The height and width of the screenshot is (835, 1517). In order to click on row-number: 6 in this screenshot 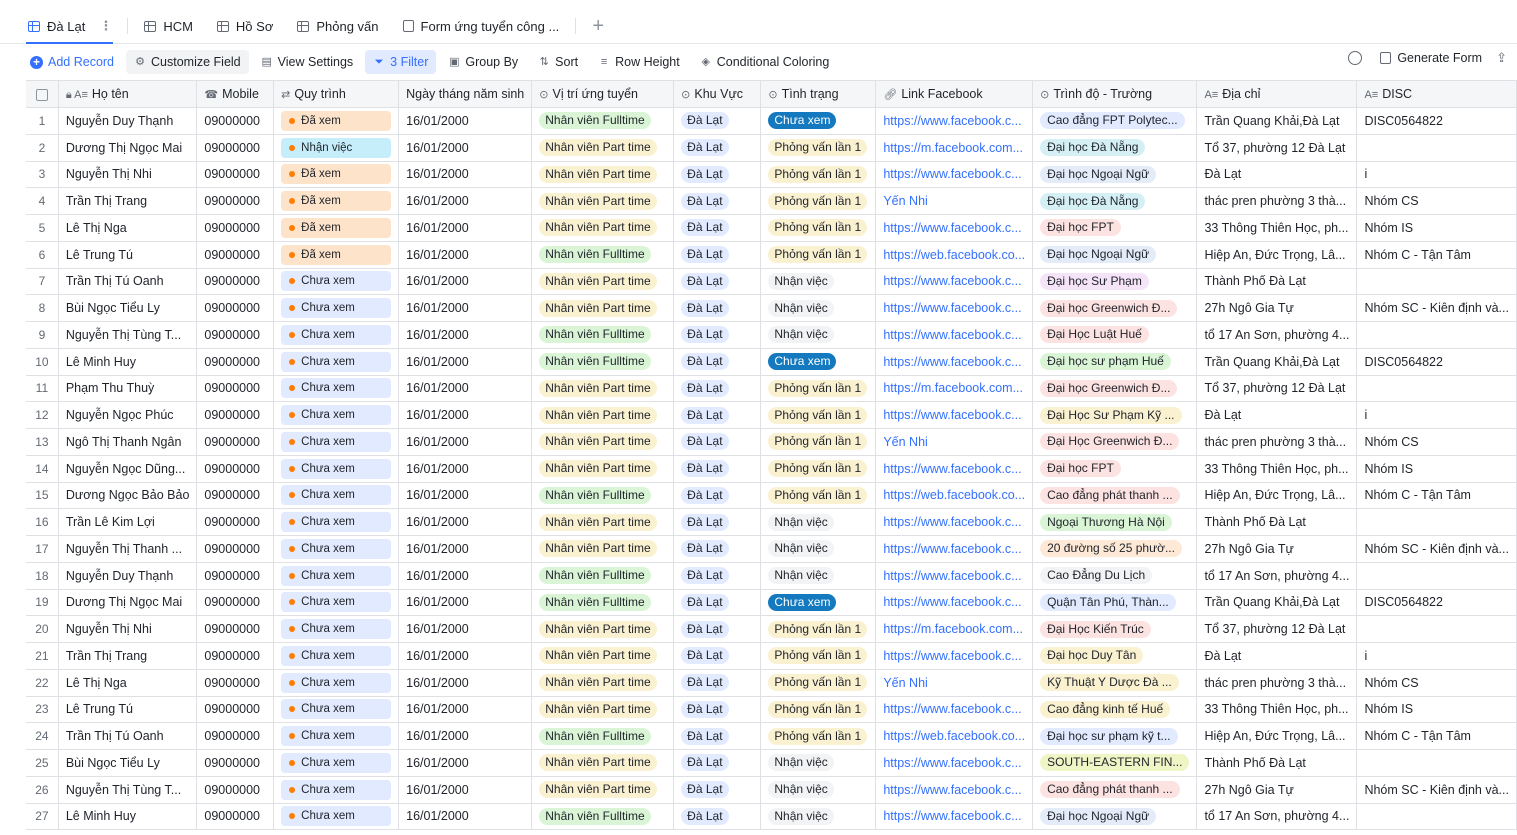, I will do `click(42, 255)`.